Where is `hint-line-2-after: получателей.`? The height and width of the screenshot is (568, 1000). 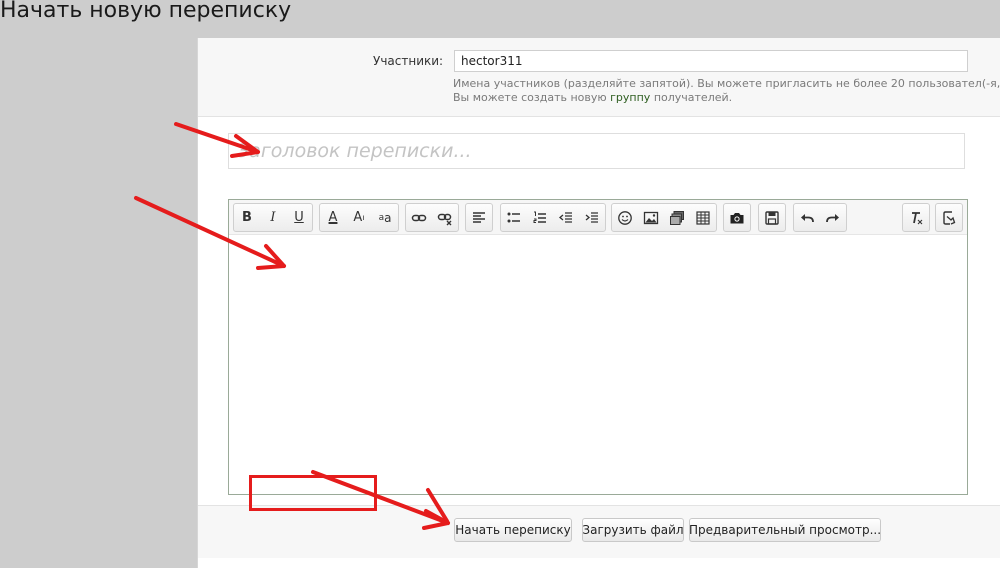
hint-line-2-after: получателей. is located at coordinates (693, 97).